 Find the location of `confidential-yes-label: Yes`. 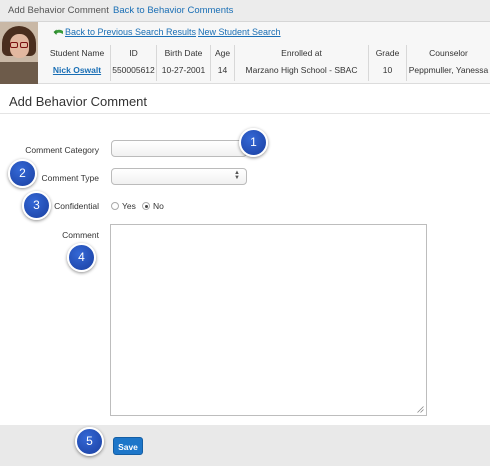

confidential-yes-label: Yes is located at coordinates (129, 206).